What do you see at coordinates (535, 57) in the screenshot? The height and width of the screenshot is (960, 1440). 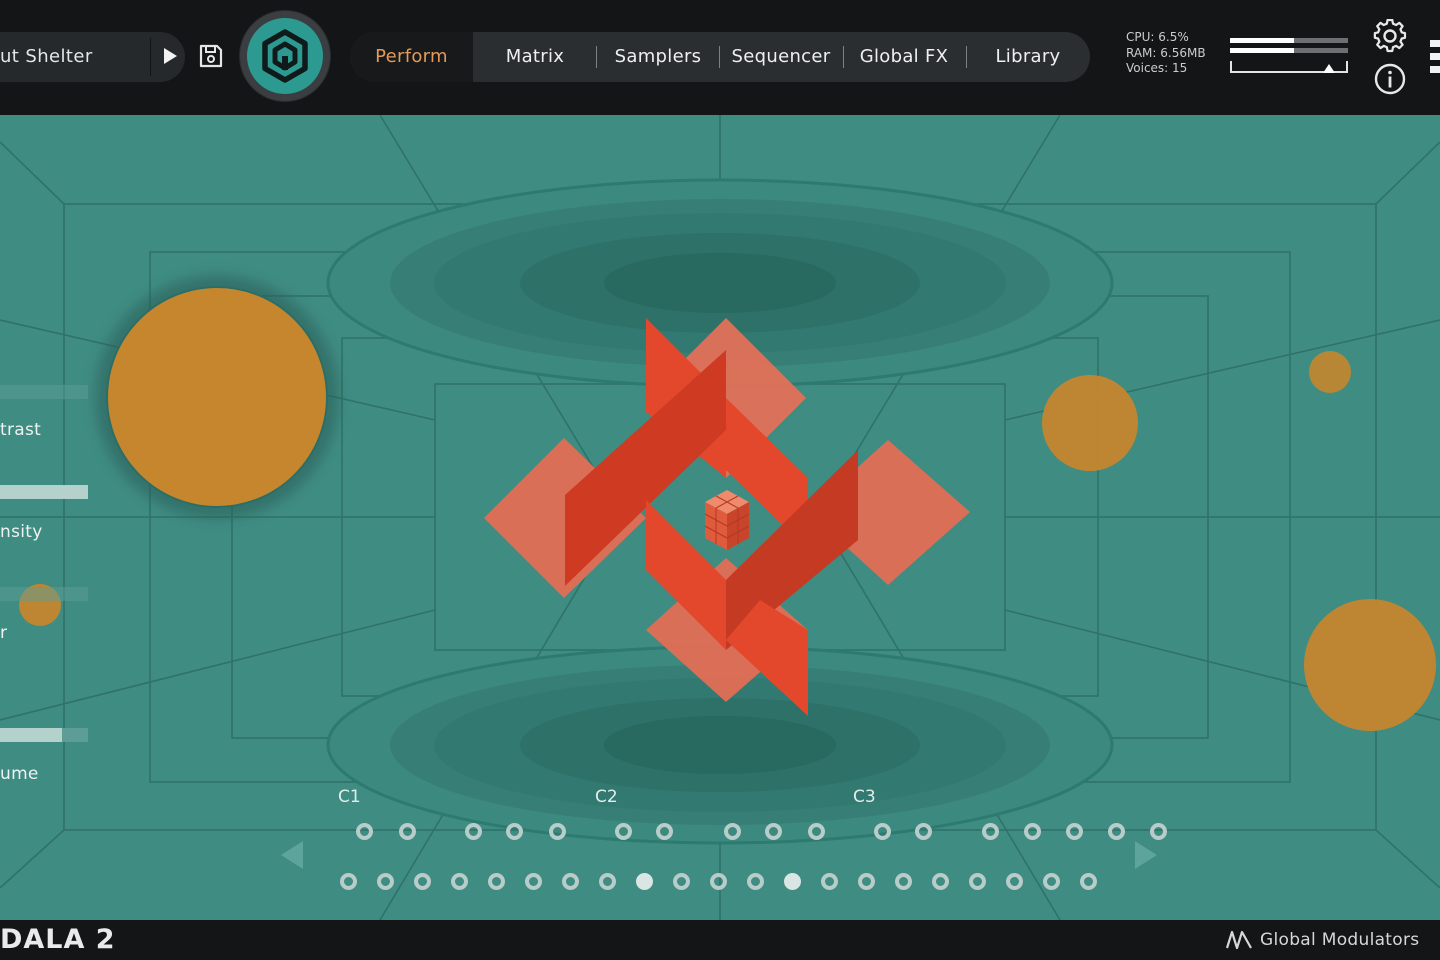 I see `tab-matrix: Matrix` at bounding box center [535, 57].